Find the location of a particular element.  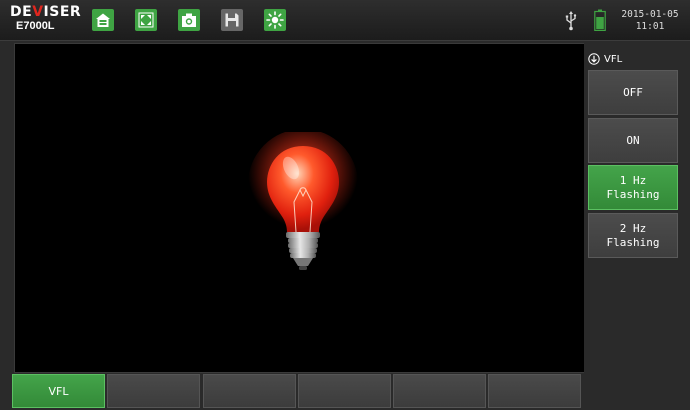

save-button is located at coordinates (232, 20).